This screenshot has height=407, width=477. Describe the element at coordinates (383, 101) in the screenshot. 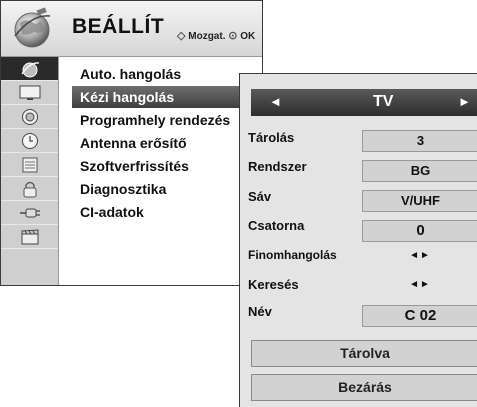

I see `source-value: TV` at that location.